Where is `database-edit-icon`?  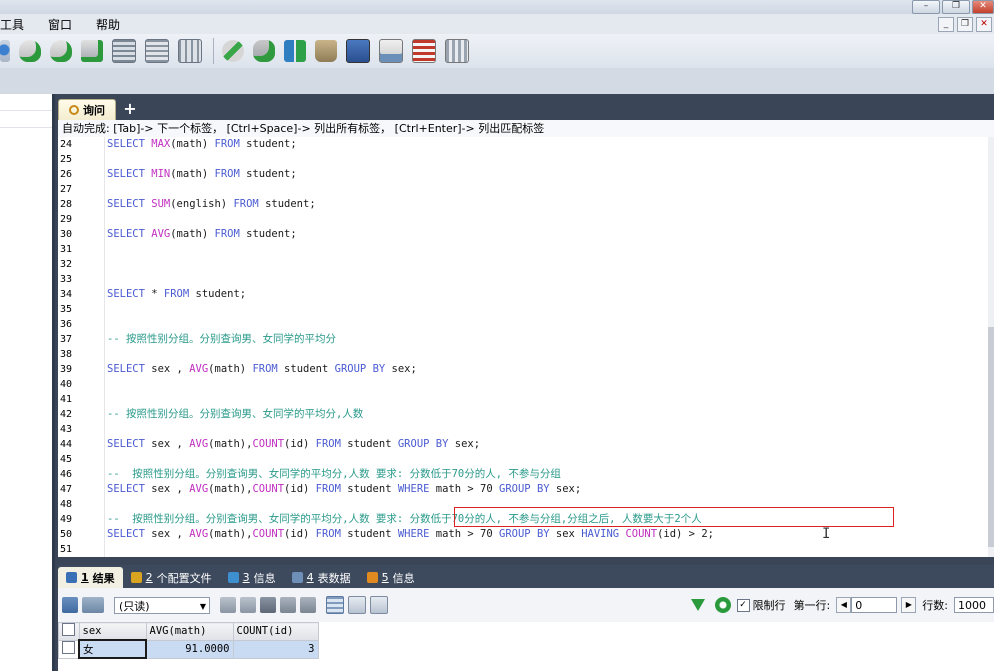 database-edit-icon is located at coordinates (61, 51).